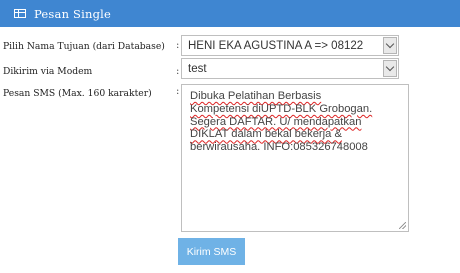 This screenshot has height=273, width=460. Describe the element at coordinates (281, 108) in the screenshot. I see `message-line: Kompetensi diUPTD-BLK Grobogan.` at that location.